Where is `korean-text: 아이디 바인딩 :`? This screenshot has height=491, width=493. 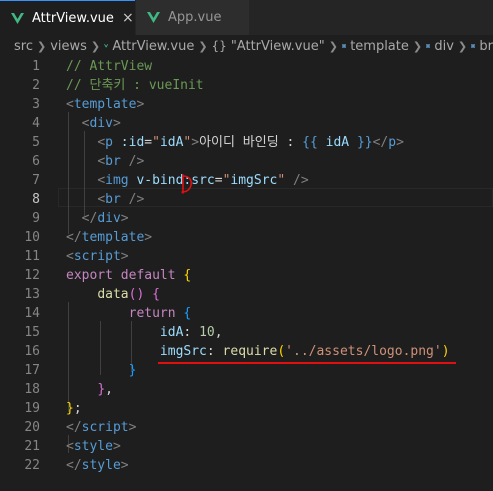 korean-text: 아이디 바인딩 : is located at coordinates (251, 142).